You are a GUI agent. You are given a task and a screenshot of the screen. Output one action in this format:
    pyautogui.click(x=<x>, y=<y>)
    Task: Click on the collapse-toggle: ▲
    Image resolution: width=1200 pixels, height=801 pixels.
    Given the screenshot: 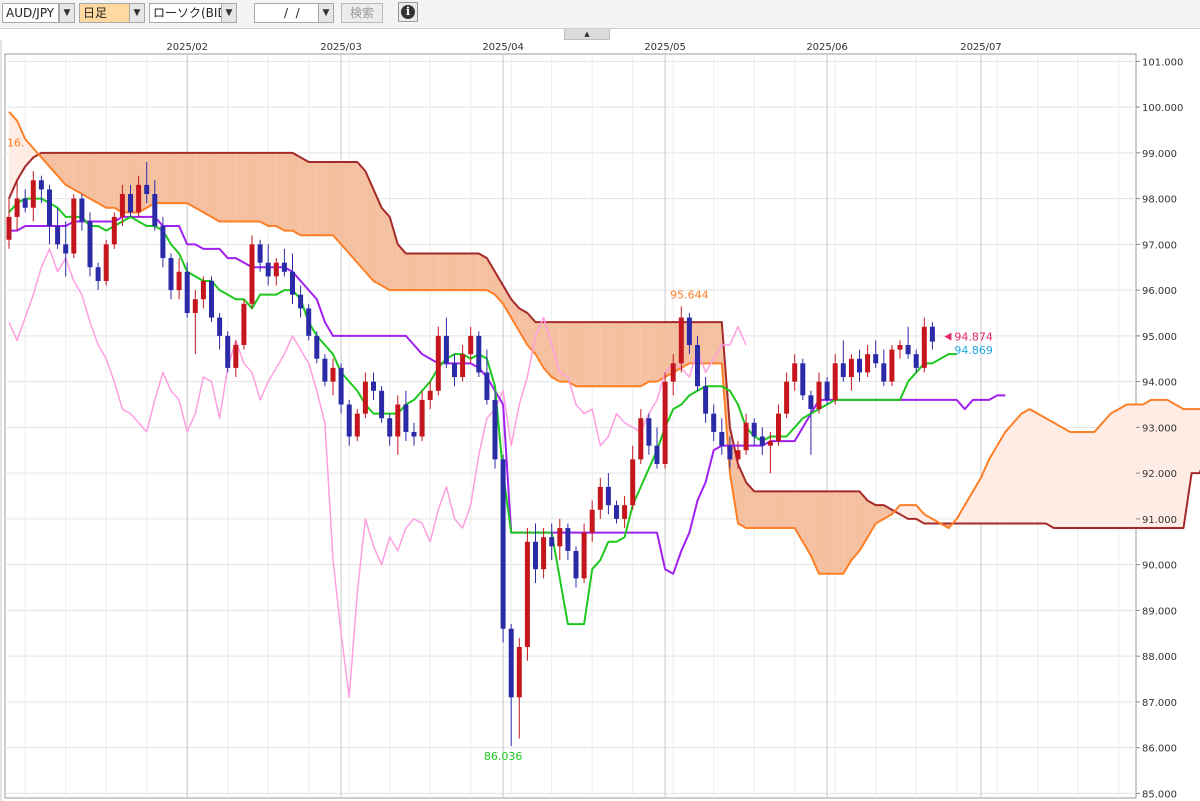 What is the action you would take?
    pyautogui.click(x=587, y=34)
    